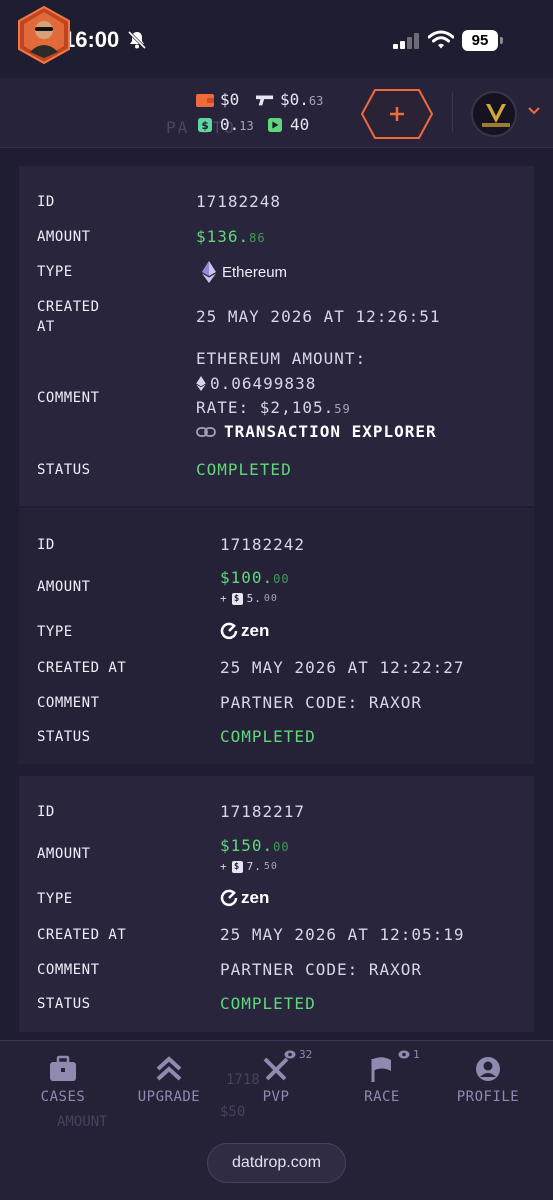 The image size is (553, 1200). Describe the element at coordinates (281, 579) in the screenshot. I see `amount-cents: 00` at that location.